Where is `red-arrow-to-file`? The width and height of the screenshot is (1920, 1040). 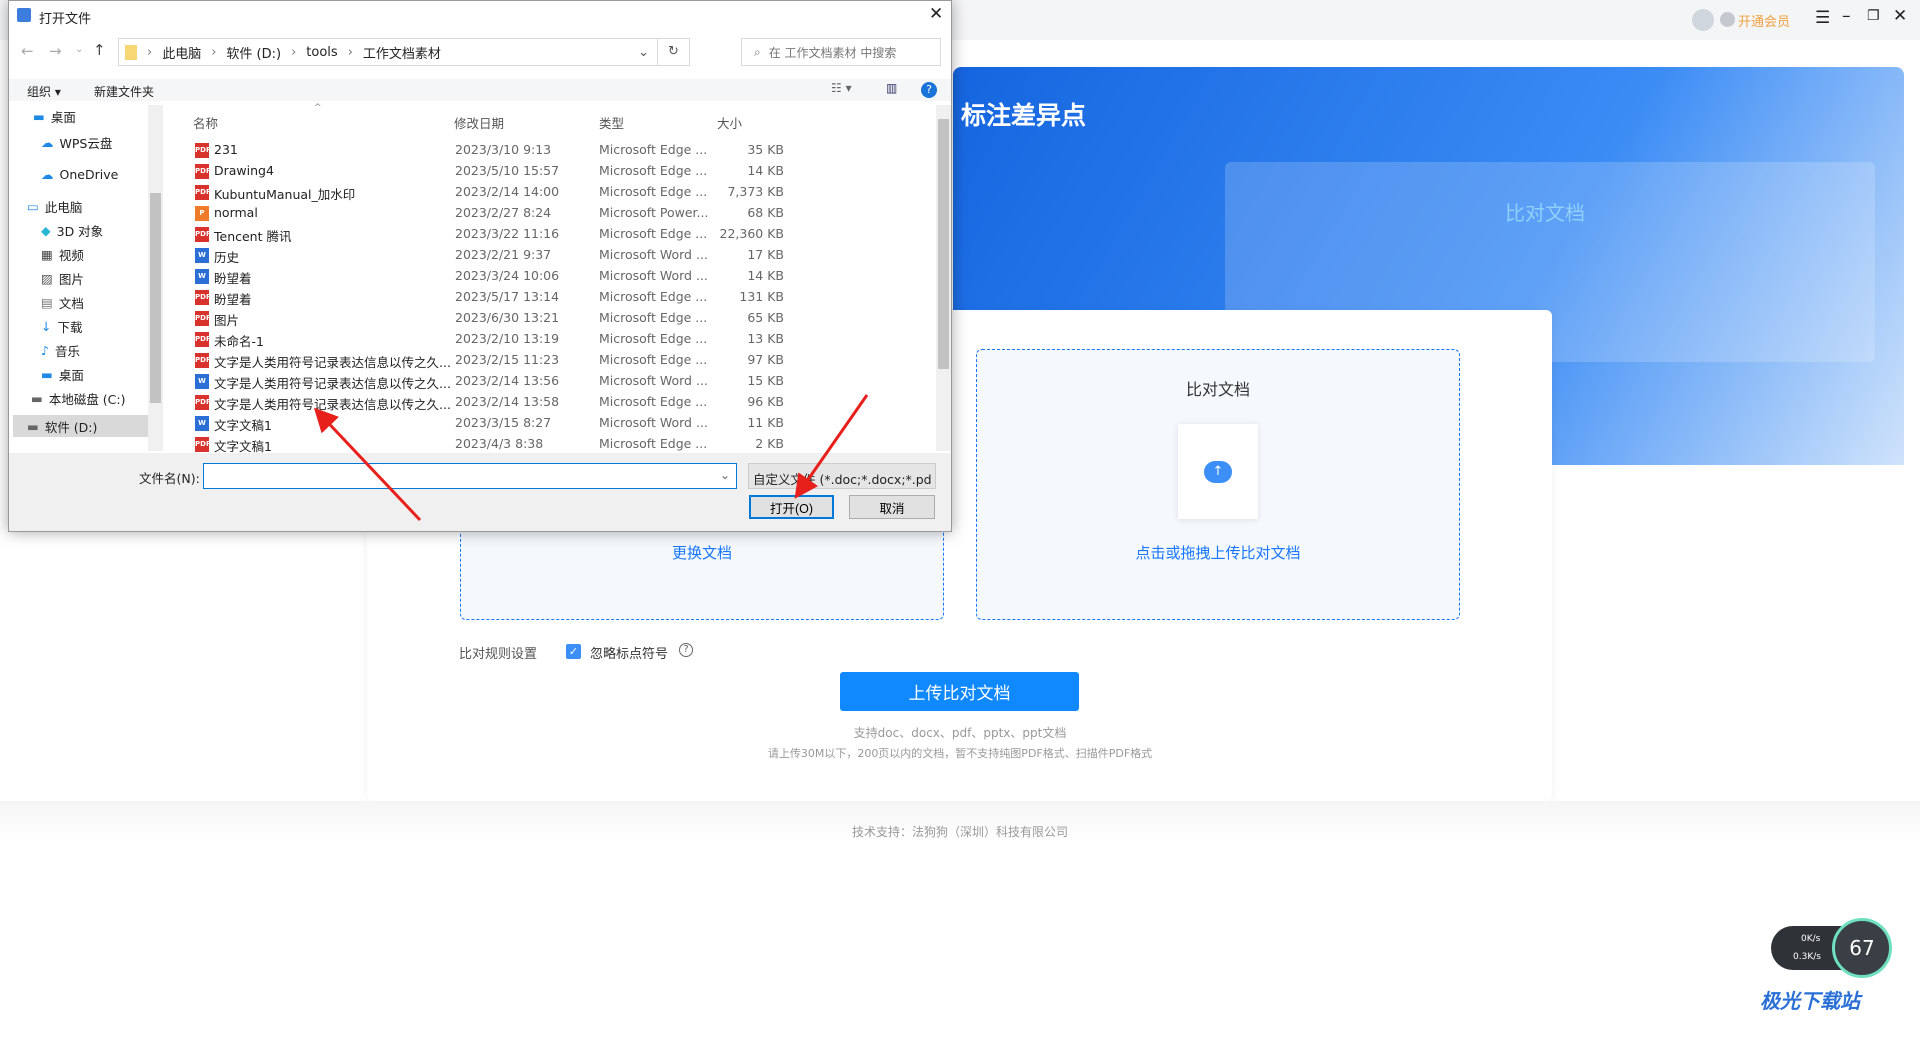 red-arrow-to-file is located at coordinates (367, 464).